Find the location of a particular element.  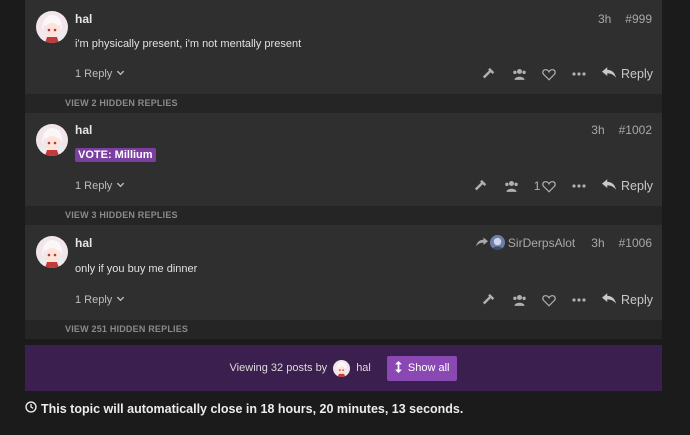

post-body: VOTE: Millium is located at coordinates (115, 155).